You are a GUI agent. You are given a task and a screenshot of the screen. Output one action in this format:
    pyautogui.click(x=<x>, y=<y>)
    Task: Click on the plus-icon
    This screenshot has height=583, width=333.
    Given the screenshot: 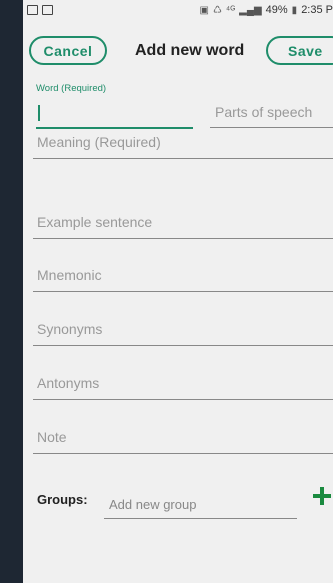 What is the action you would take?
    pyautogui.click(x=322, y=496)
    